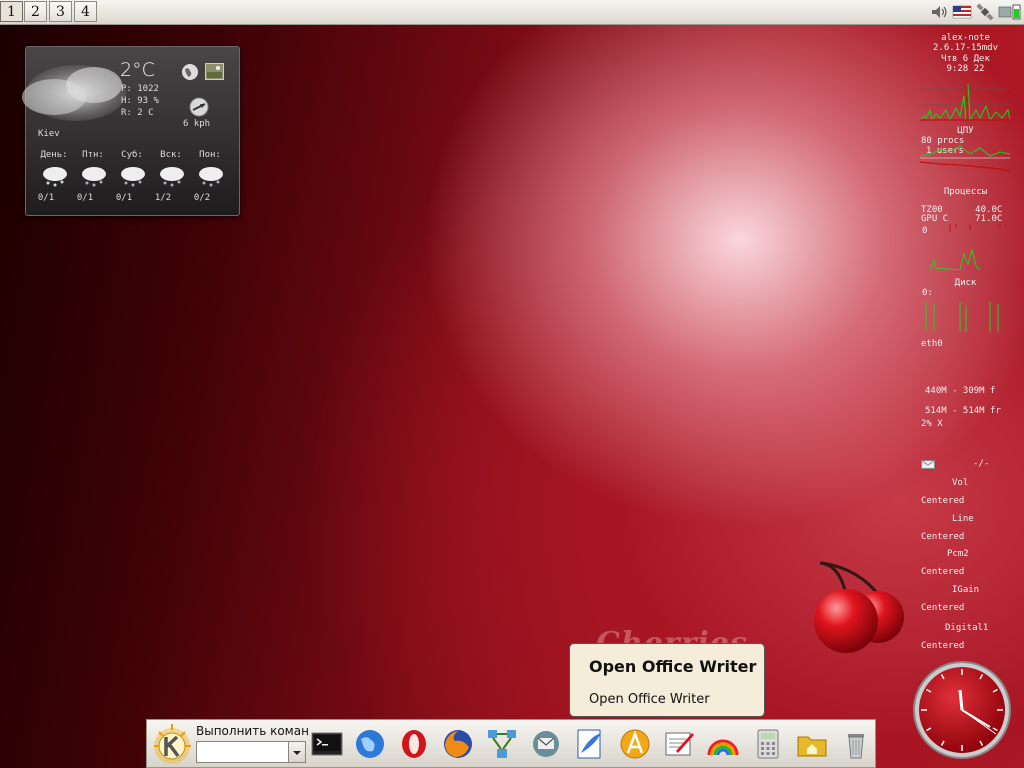  I want to click on disk-io: 0:, so click(927, 293).